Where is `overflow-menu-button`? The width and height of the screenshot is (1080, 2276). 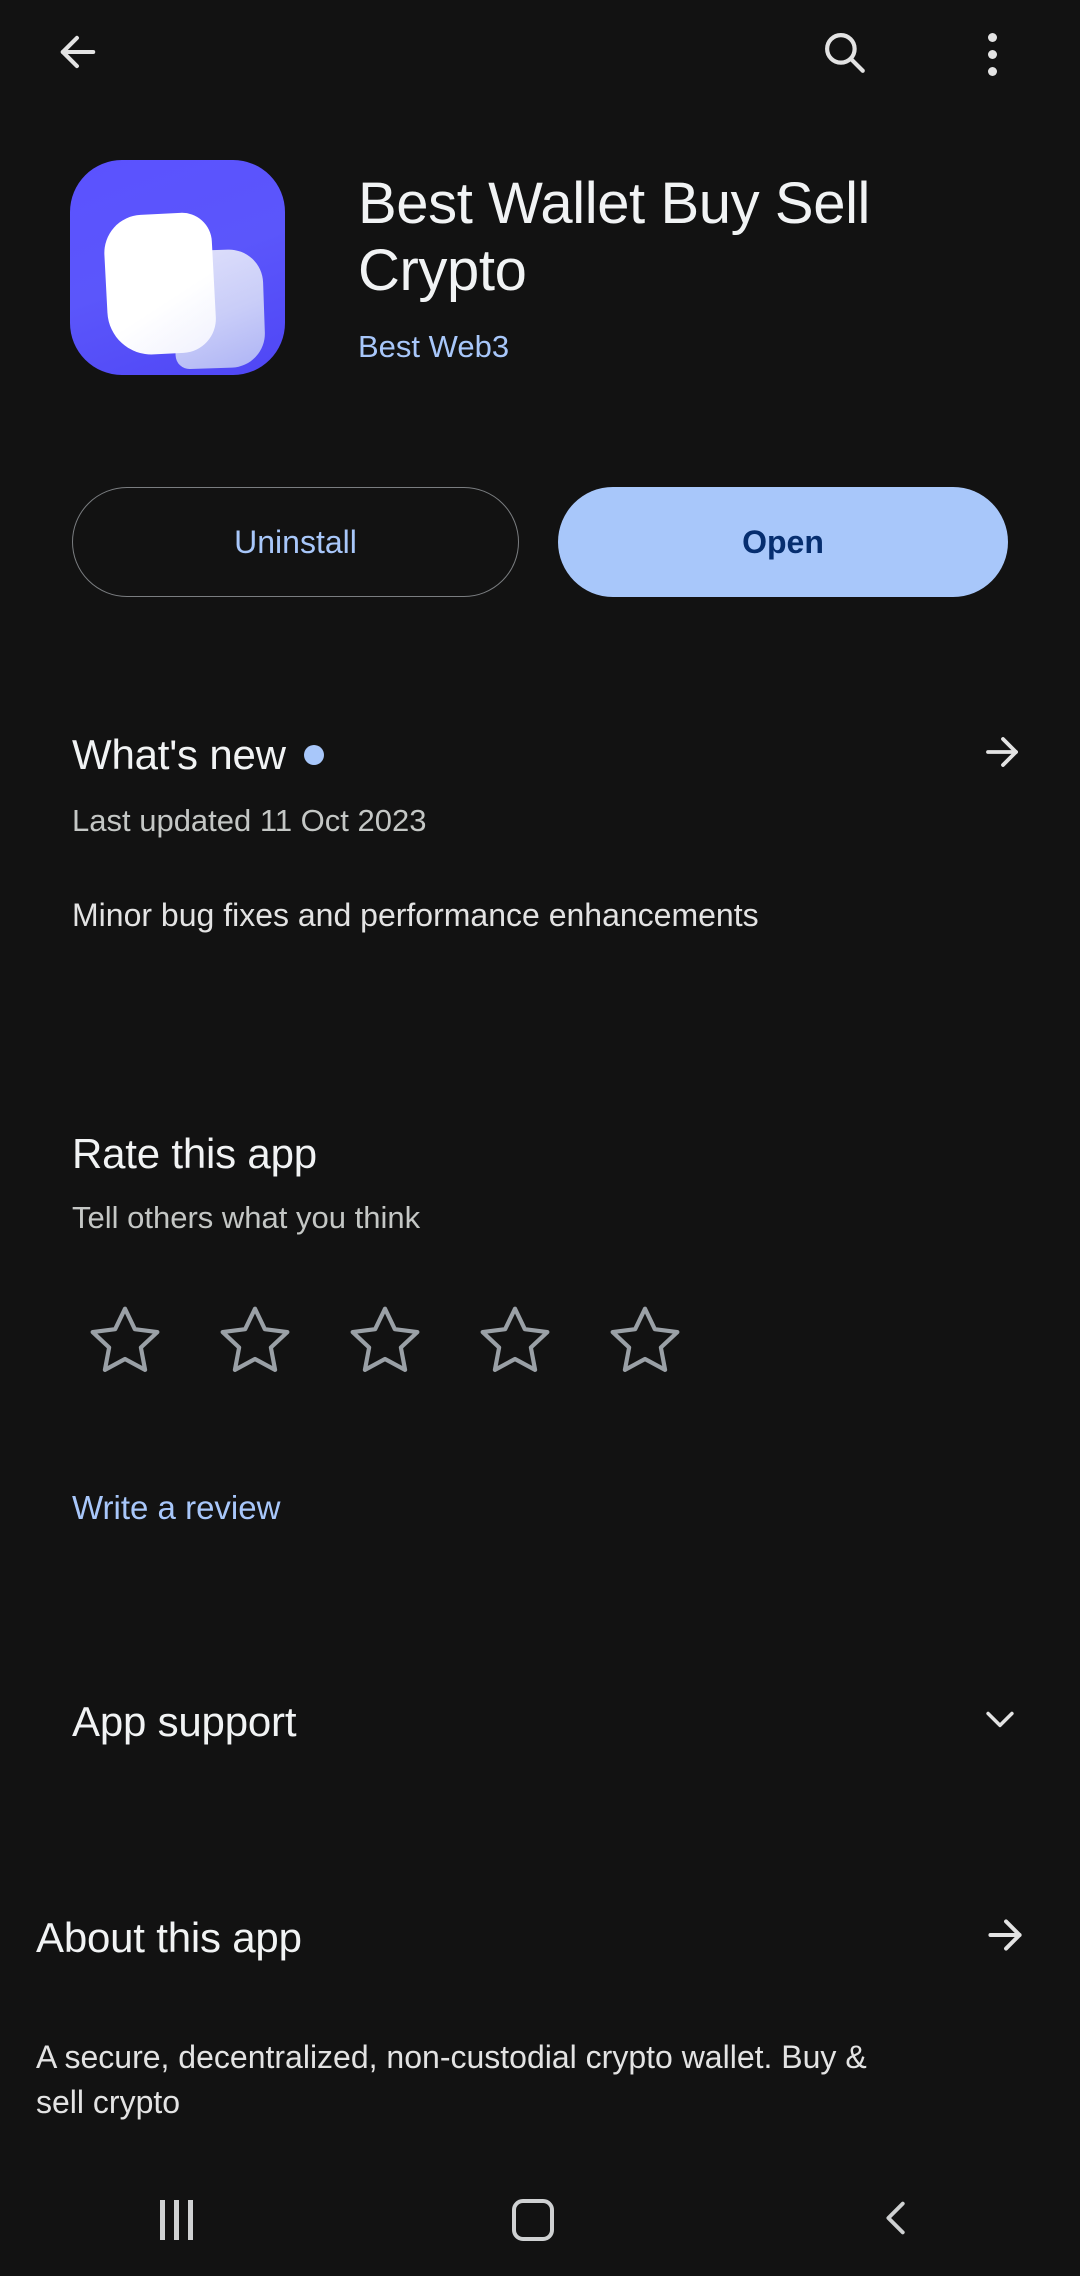
overflow-menu-button is located at coordinates (992, 54).